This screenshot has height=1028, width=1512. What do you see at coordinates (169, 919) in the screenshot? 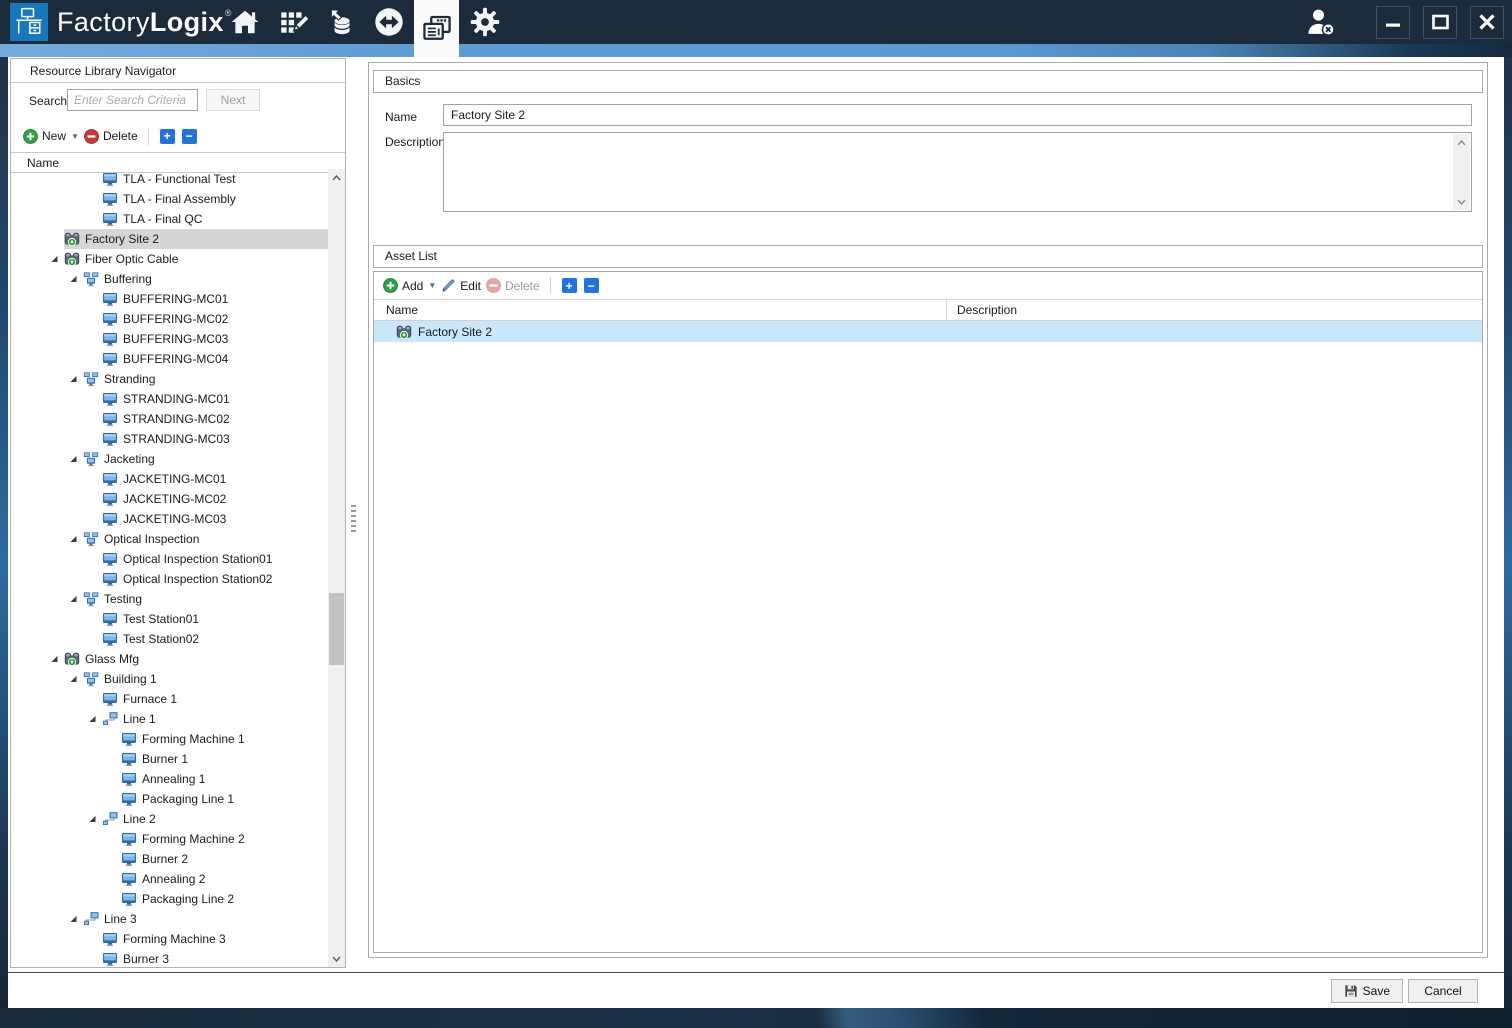
I see `tree-item: ◢ Line 3` at bounding box center [169, 919].